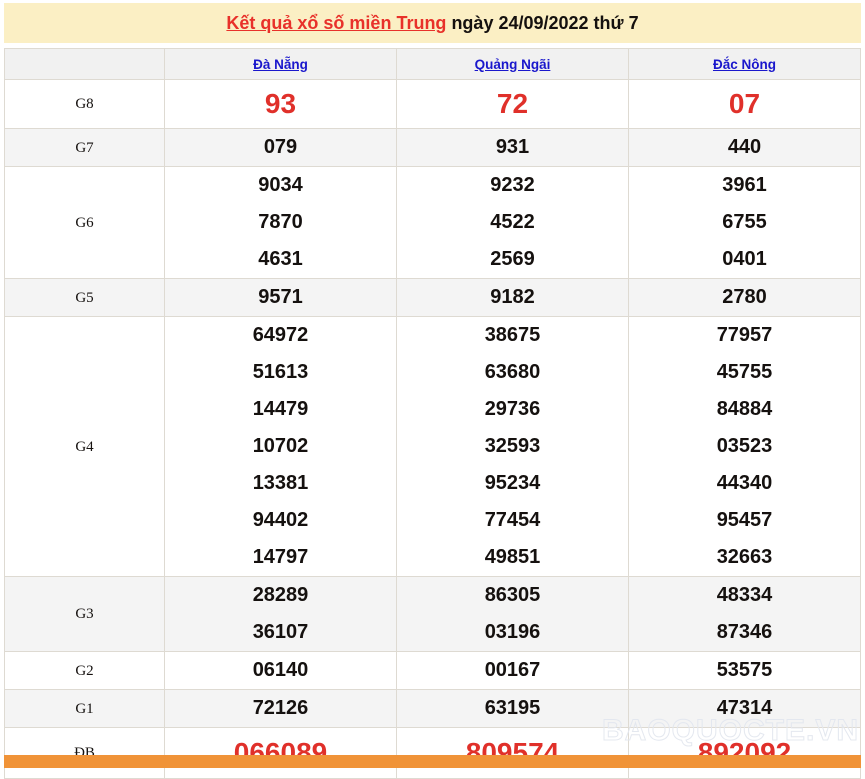  Describe the element at coordinates (280, 335) in the screenshot. I see `prize-number-line: 64972` at that location.